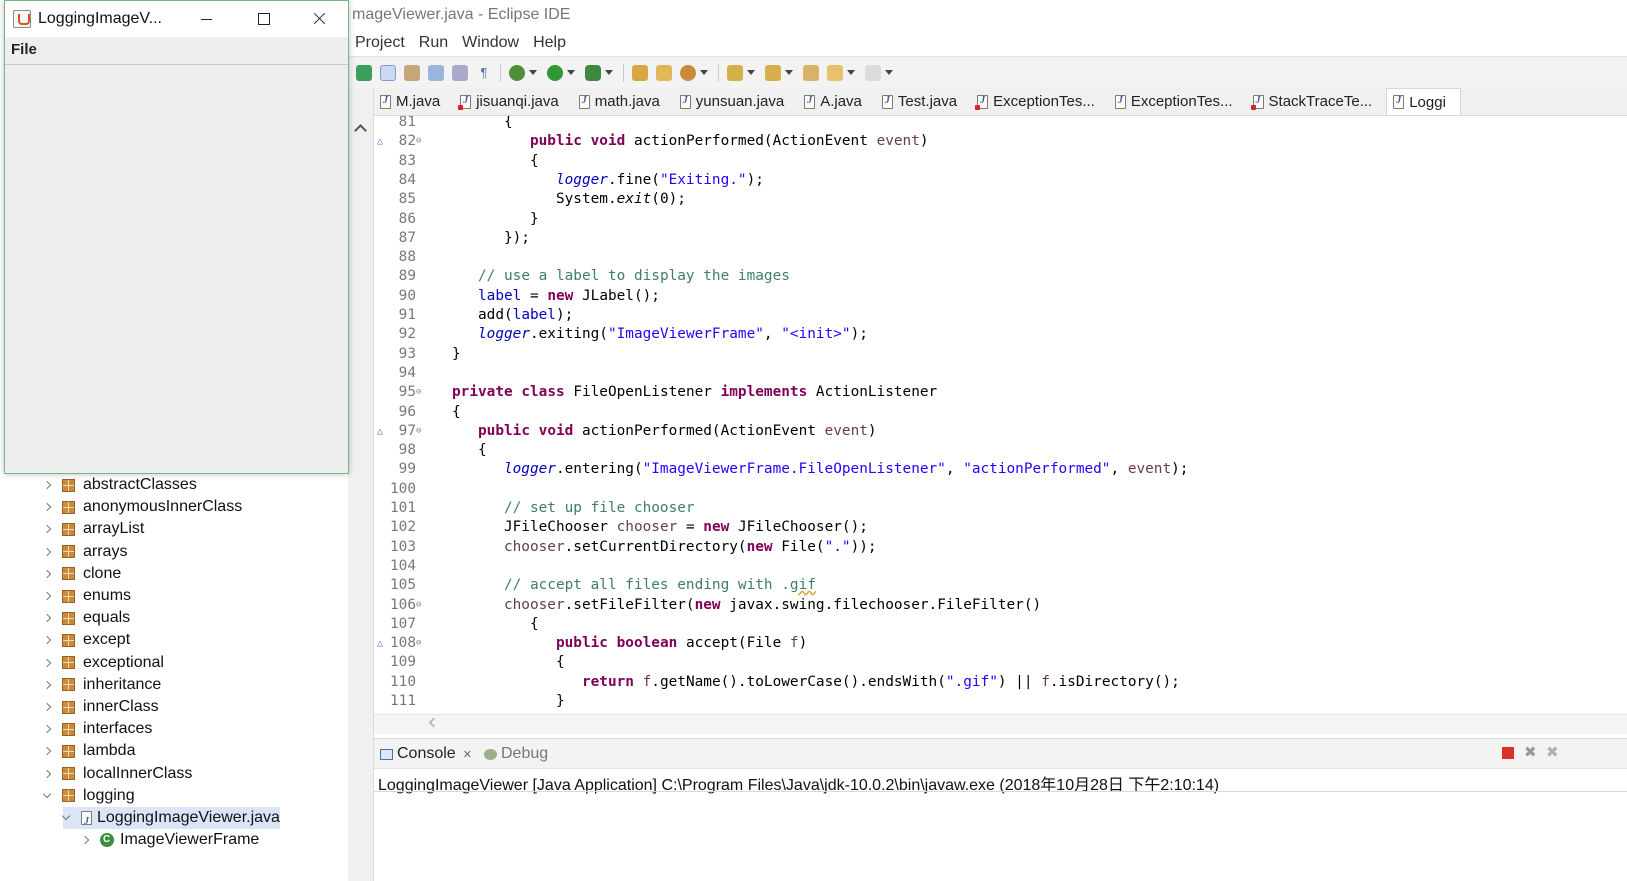 The width and height of the screenshot is (1627, 881). I want to click on editor-tab-active: Loggi, so click(1423, 101).